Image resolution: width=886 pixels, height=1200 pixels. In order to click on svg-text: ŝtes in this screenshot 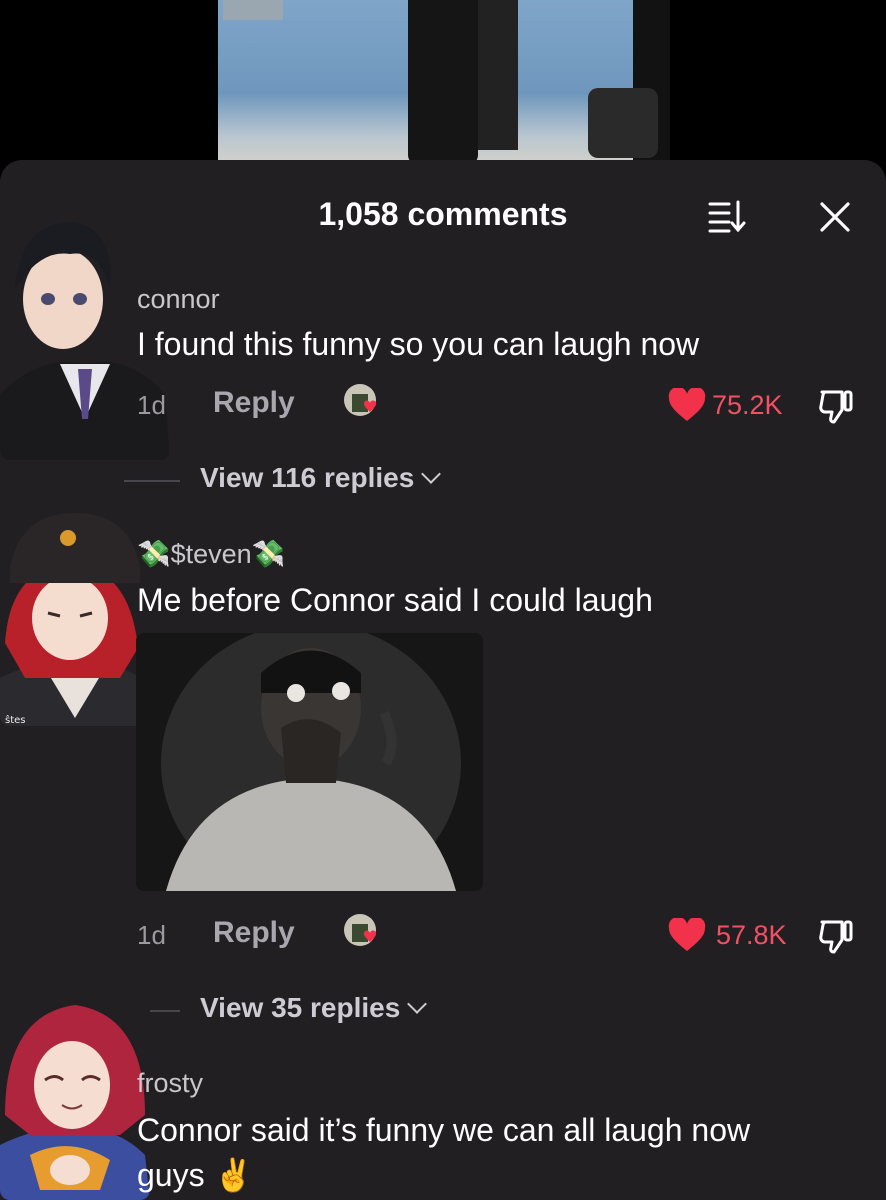, I will do `click(15, 720)`.